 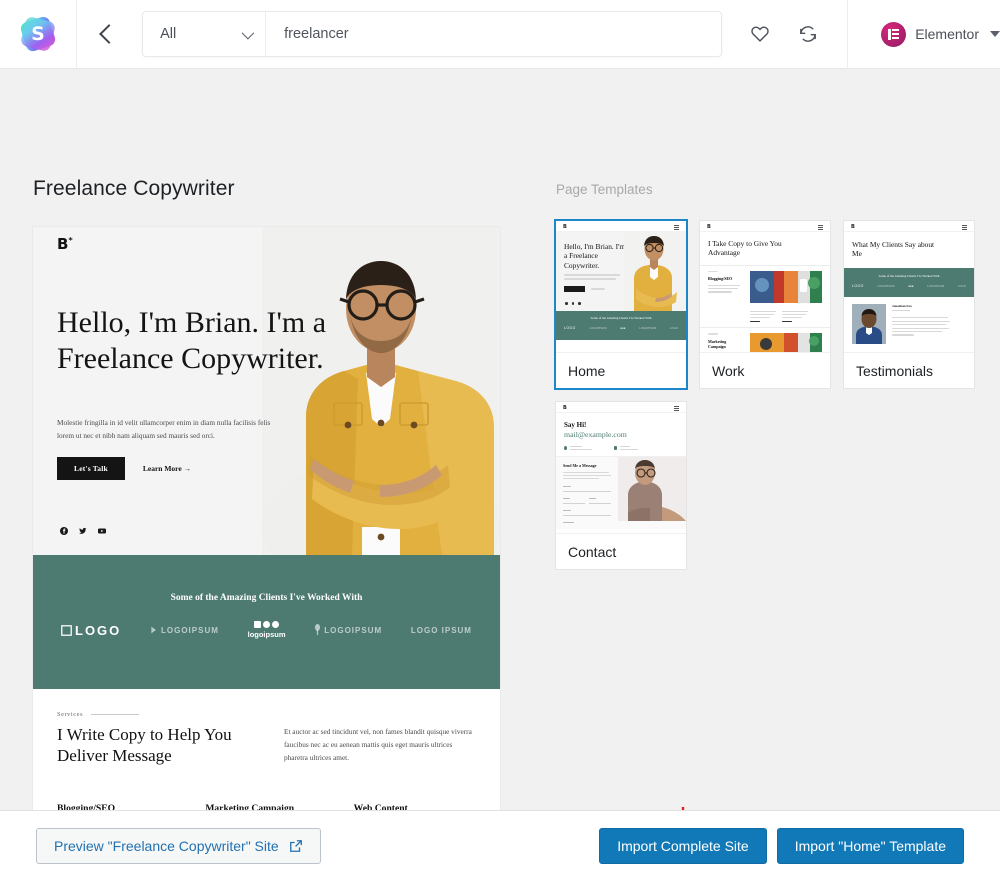 What do you see at coordinates (380, 806) in the screenshot?
I see `service-title: Web Content` at bounding box center [380, 806].